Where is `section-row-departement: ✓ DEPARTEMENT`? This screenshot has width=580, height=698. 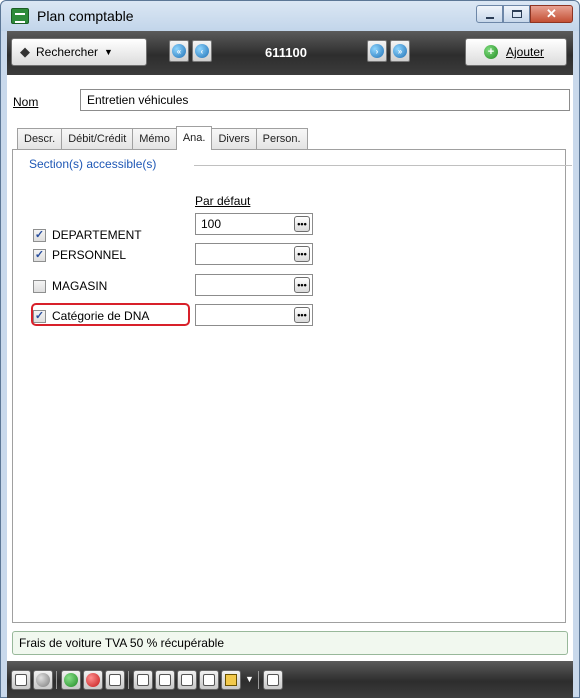
section-row-departement: ✓ DEPARTEMENT is located at coordinates (87, 235).